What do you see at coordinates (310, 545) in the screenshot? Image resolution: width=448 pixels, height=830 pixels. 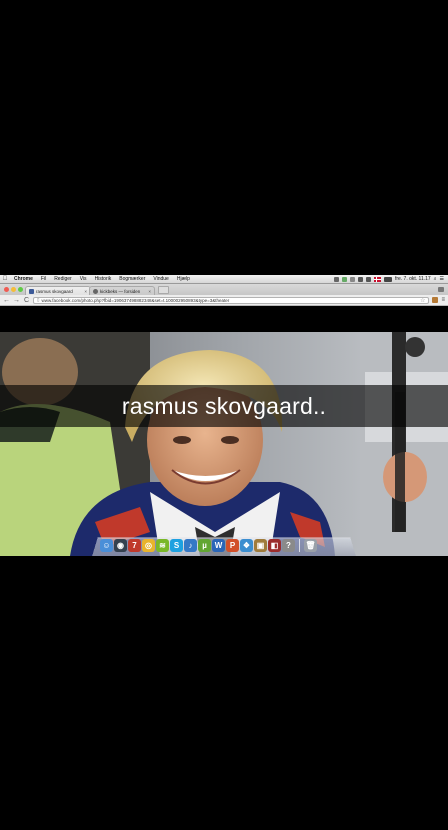 I see `trash-icon: 🗑` at bounding box center [310, 545].